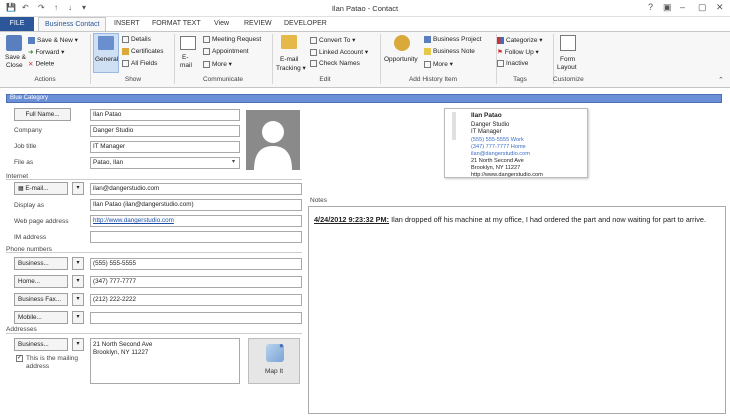 The width and height of the screenshot is (730, 418). Describe the element at coordinates (139, 63) in the screenshot. I see `all-fields-button: All Fields` at that location.